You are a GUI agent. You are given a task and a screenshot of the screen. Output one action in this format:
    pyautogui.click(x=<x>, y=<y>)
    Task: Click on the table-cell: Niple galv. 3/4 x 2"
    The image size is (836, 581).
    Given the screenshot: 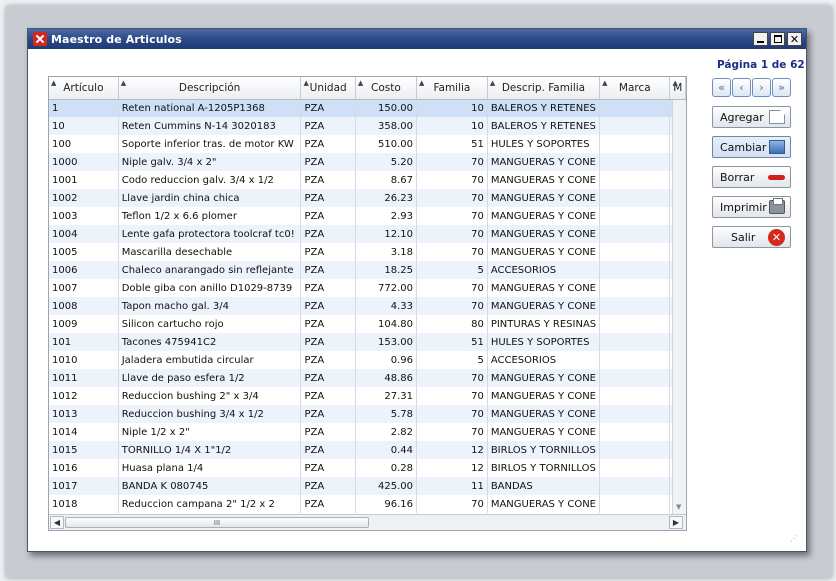 What is the action you would take?
    pyautogui.click(x=210, y=162)
    